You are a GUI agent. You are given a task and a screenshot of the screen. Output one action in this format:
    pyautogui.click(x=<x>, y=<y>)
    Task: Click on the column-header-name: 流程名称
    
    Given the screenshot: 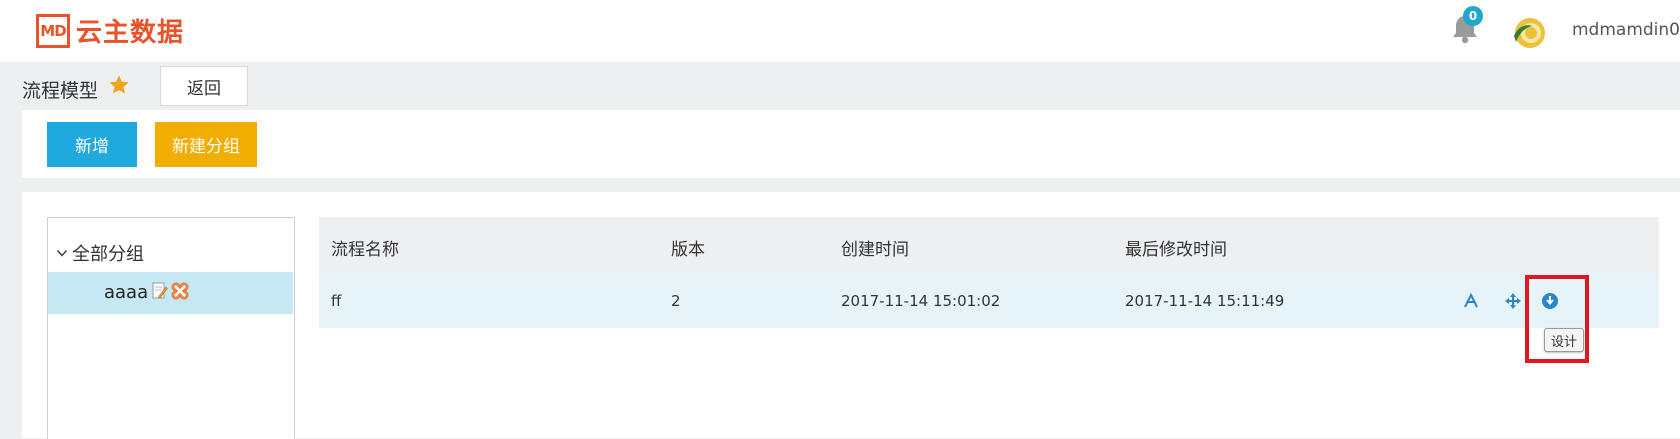 What is the action you would take?
    pyautogui.click(x=365, y=247)
    